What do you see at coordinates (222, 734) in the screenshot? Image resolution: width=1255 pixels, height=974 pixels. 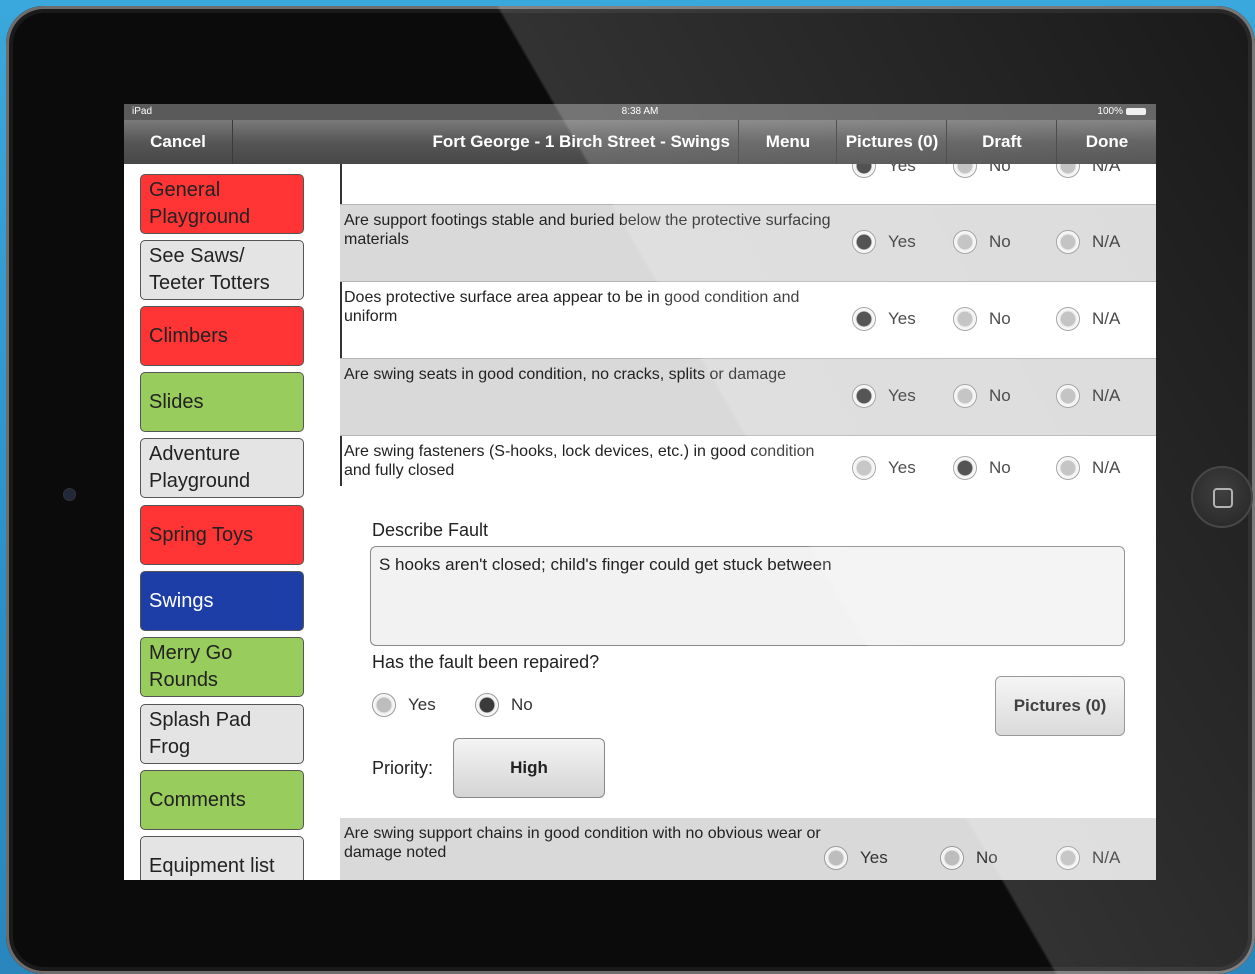 I see `sidebar-item-splash-pad-frog: Splash Pad Frog` at bounding box center [222, 734].